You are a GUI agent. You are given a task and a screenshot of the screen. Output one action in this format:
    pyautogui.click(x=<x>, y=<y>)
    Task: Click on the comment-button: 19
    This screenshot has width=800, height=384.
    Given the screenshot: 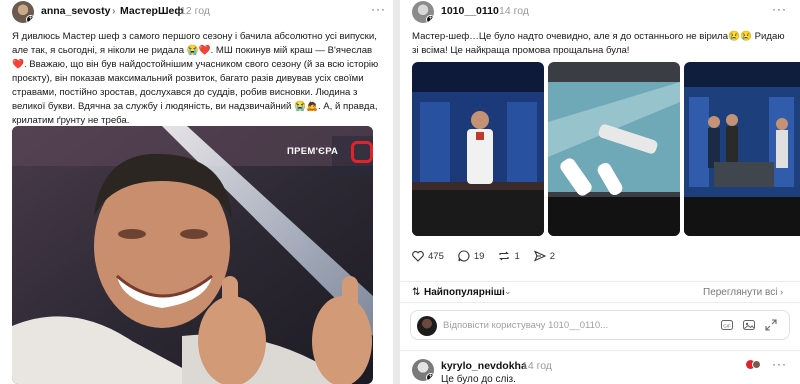 What is the action you would take?
    pyautogui.click(x=471, y=256)
    